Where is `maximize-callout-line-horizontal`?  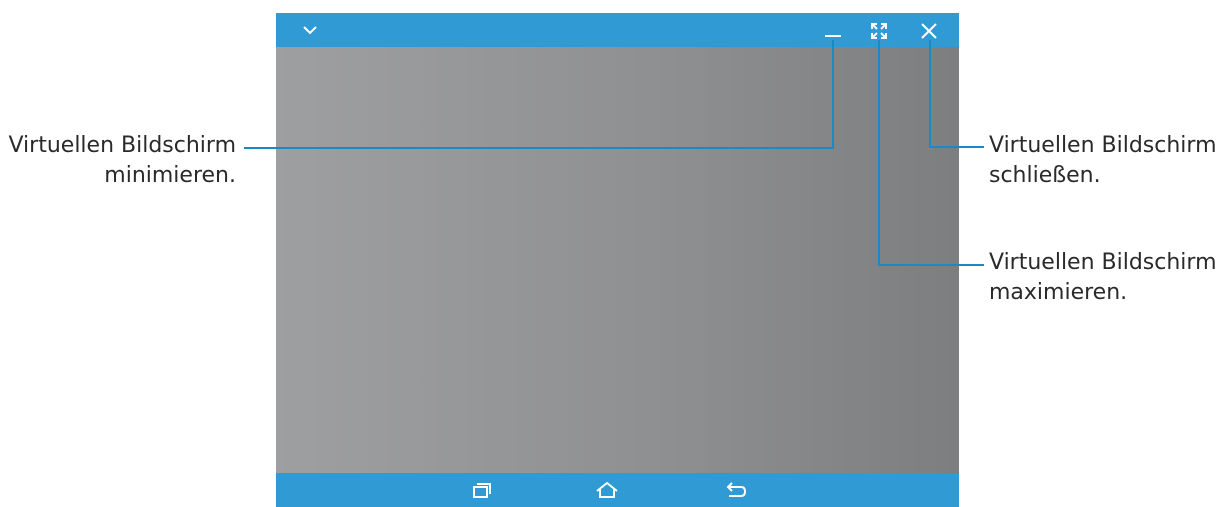
maximize-callout-line-horizontal is located at coordinates (931, 265).